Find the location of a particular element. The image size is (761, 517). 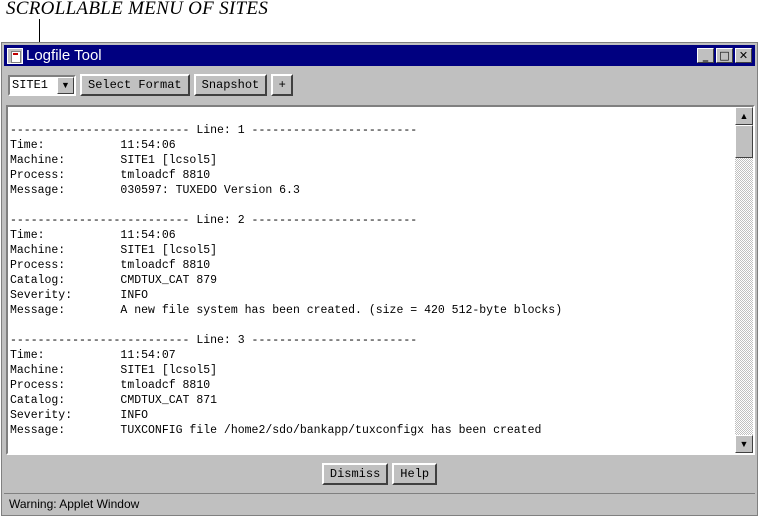

window-title: Logfile Tool is located at coordinates (64, 55).